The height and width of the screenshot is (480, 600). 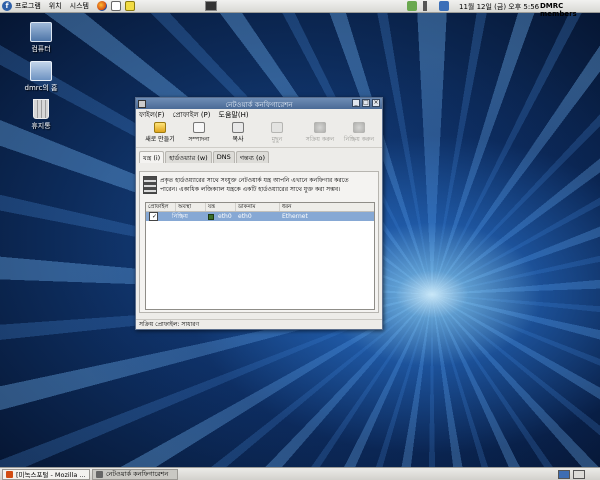 I want to click on monitor-icon, so click(x=211, y=6).